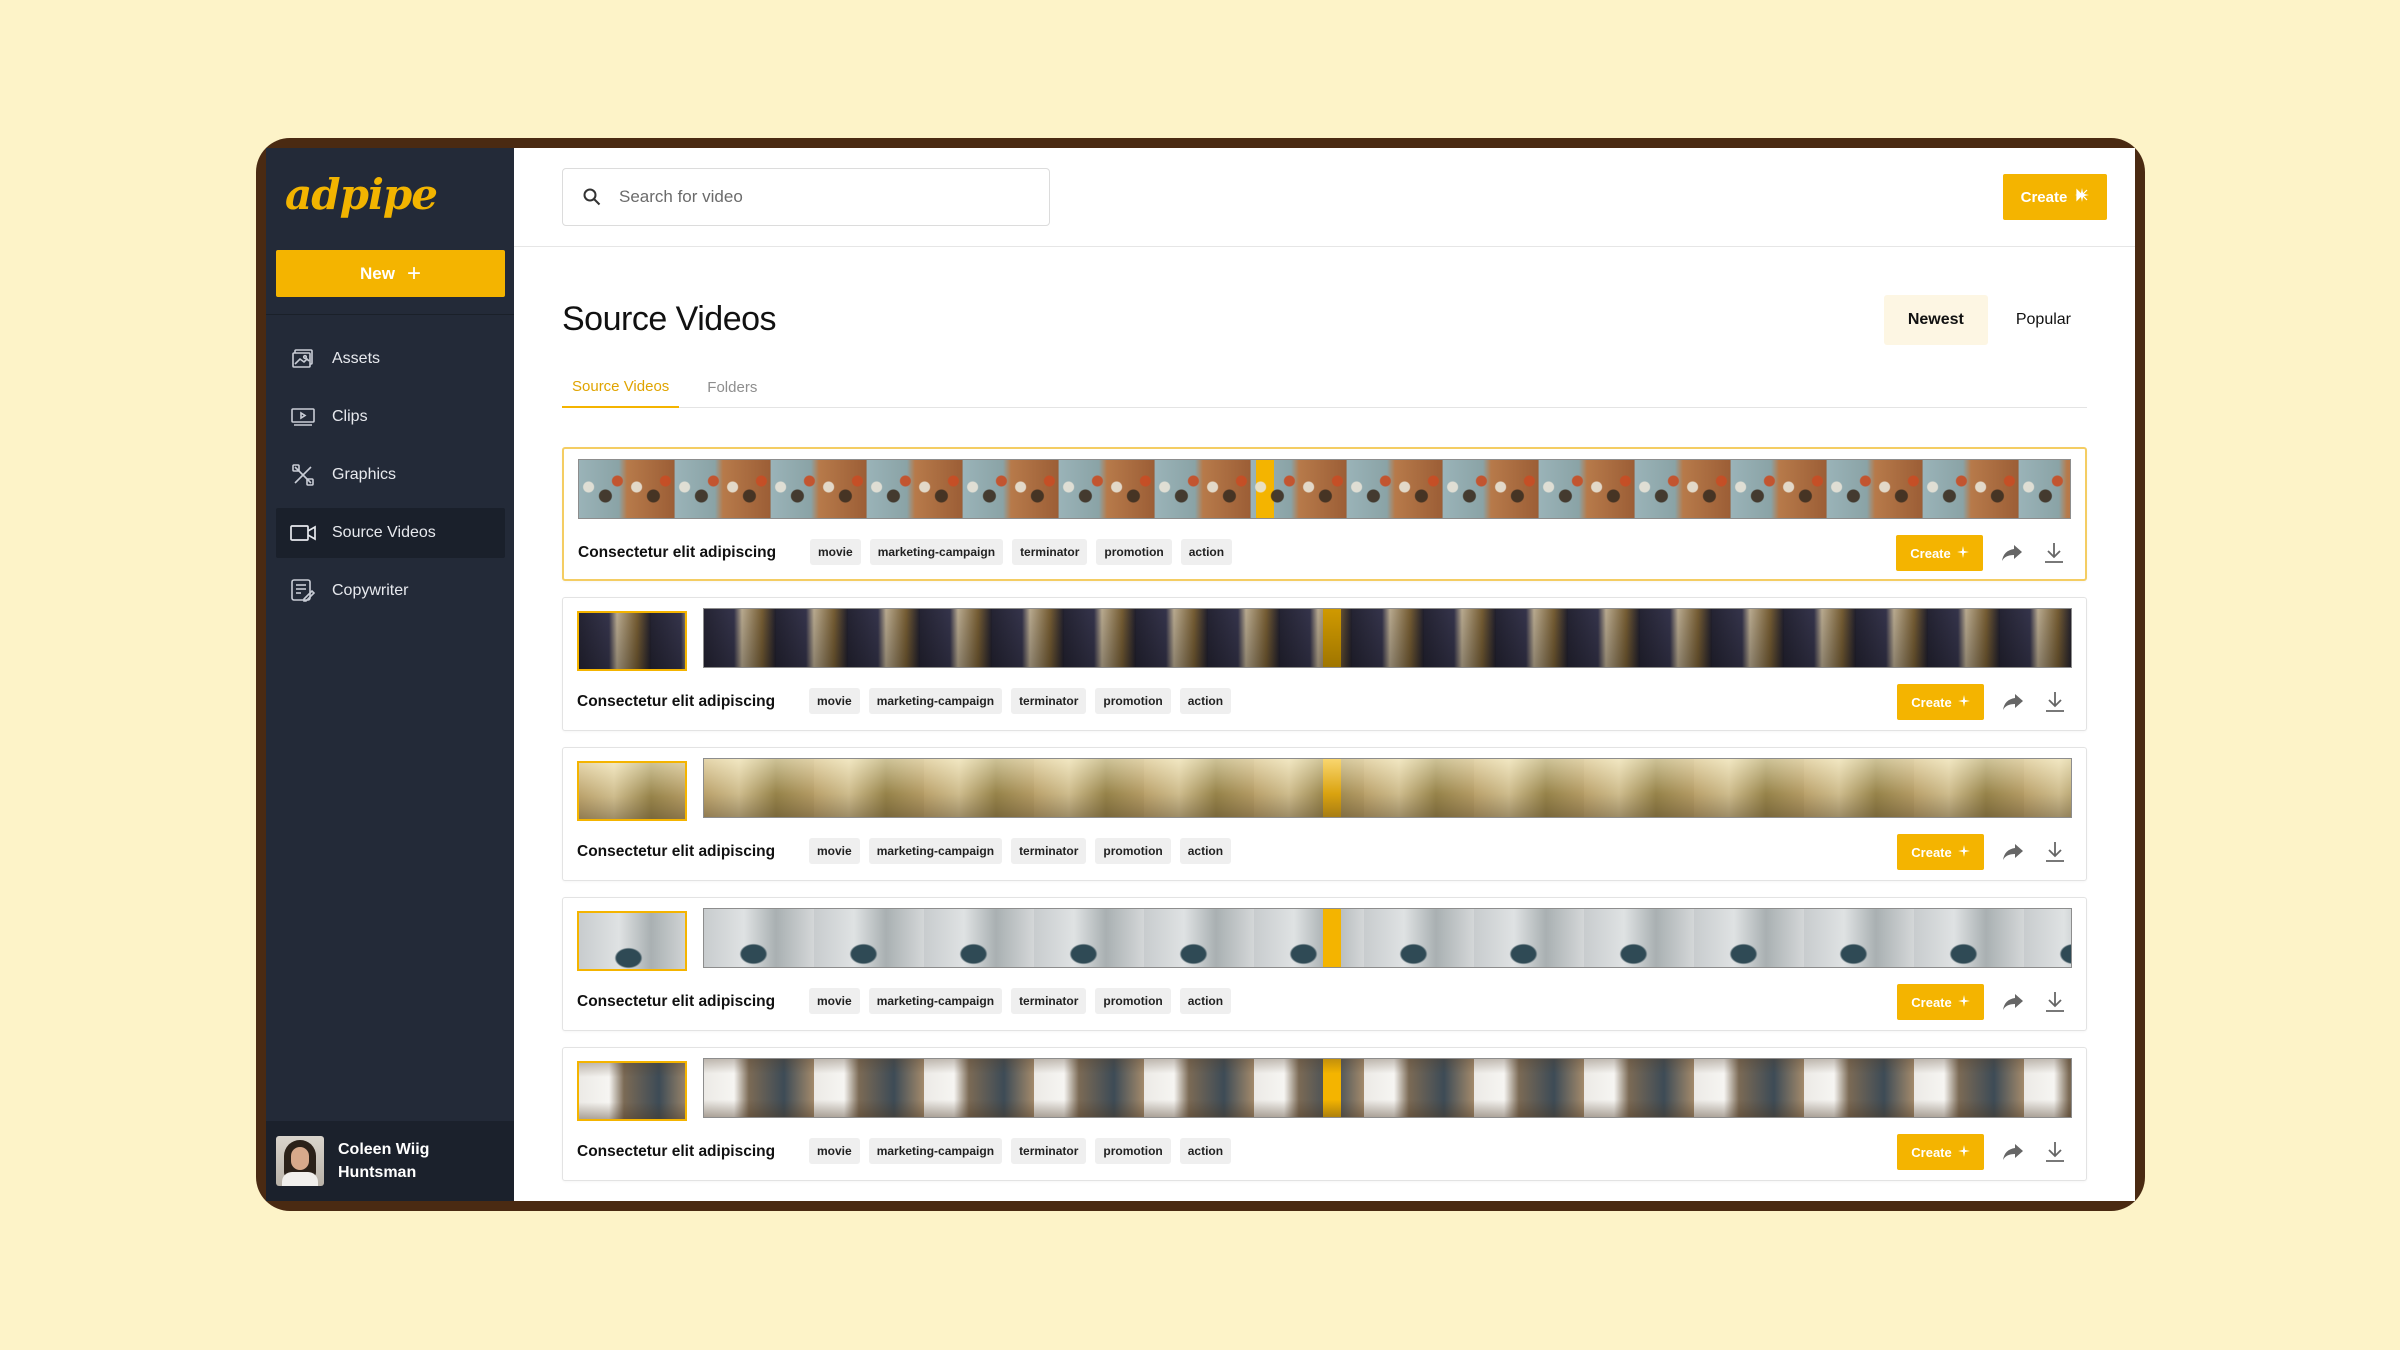  I want to click on app-logo: adpipe, so click(361, 194).